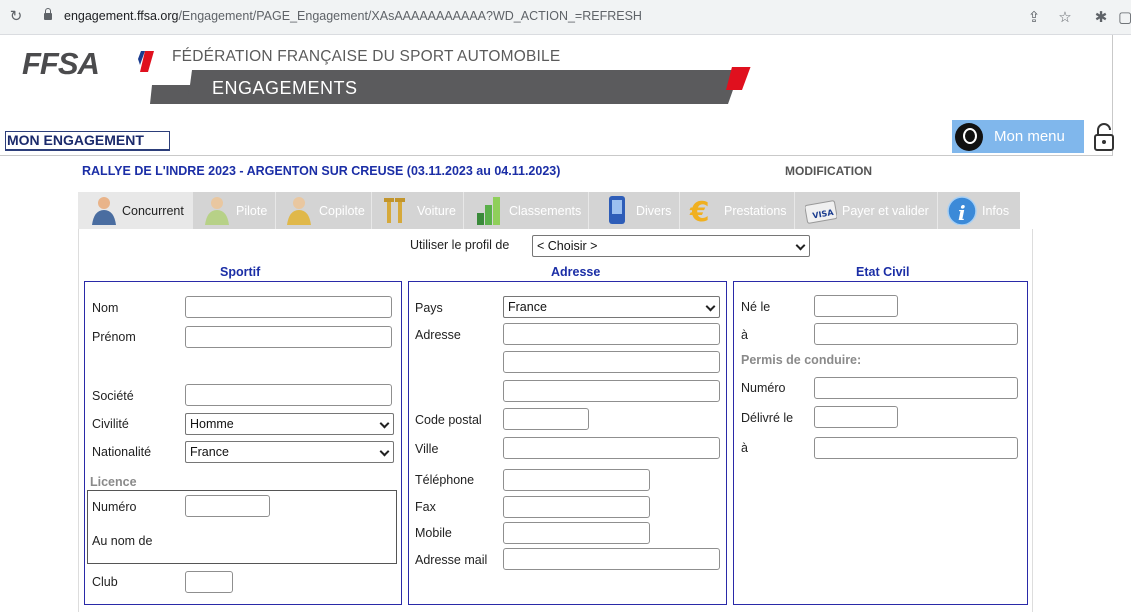 This screenshot has height=612, width=1131. What do you see at coordinates (113, 396) in the screenshot?
I see `societe-label: Société` at bounding box center [113, 396].